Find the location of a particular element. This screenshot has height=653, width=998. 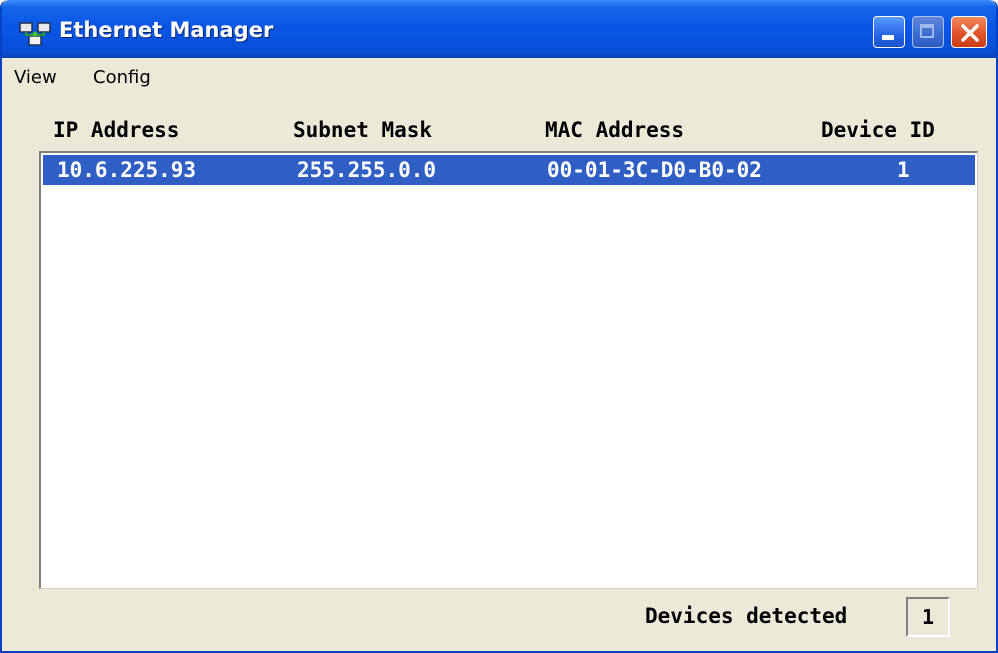

devices-detected-label: Devices detected is located at coordinates (746, 616).